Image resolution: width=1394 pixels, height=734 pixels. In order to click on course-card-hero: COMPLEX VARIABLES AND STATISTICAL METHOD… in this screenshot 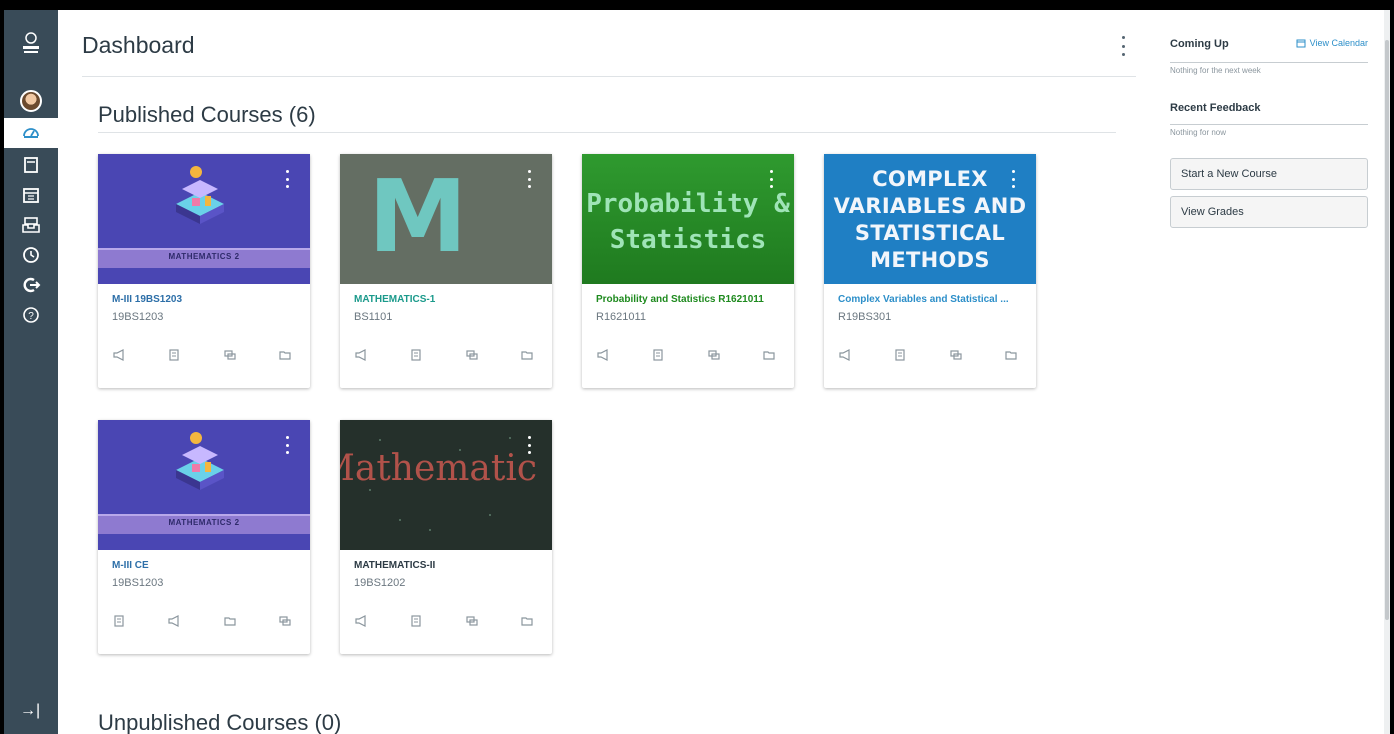, I will do `click(930, 219)`.